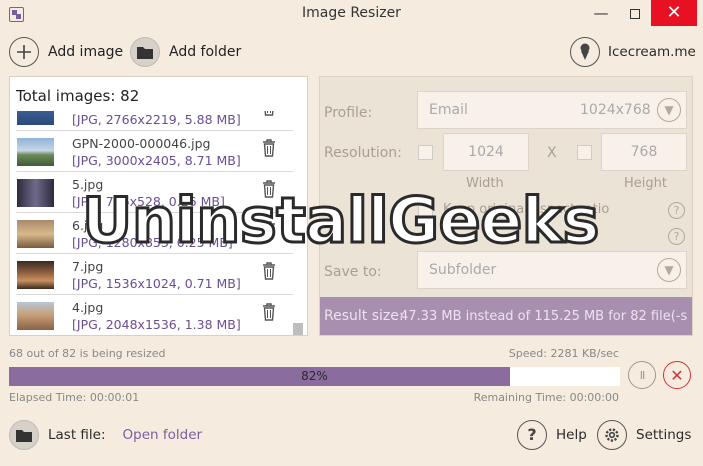 This screenshot has width=703, height=466. I want to click on brand-label: Icecream.me, so click(652, 52).